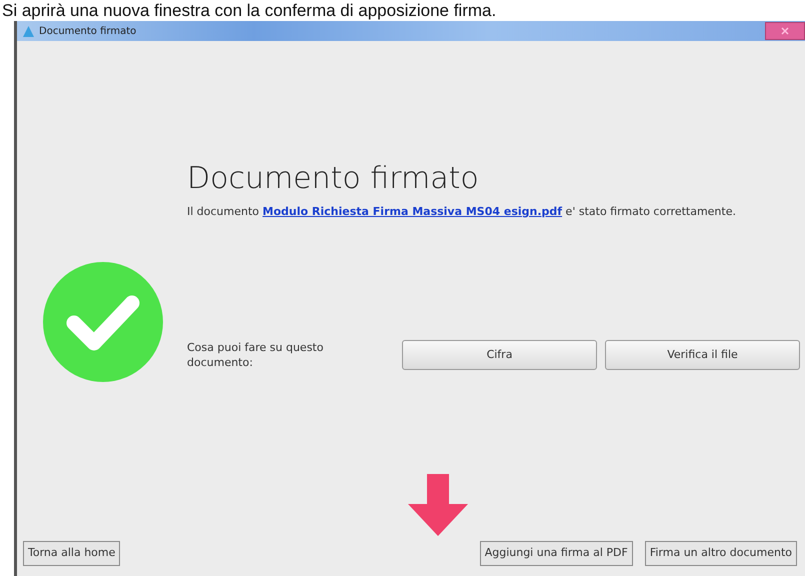 This screenshot has width=805, height=576. Describe the element at coordinates (702, 355) in the screenshot. I see `action-button: Verifica il file` at that location.